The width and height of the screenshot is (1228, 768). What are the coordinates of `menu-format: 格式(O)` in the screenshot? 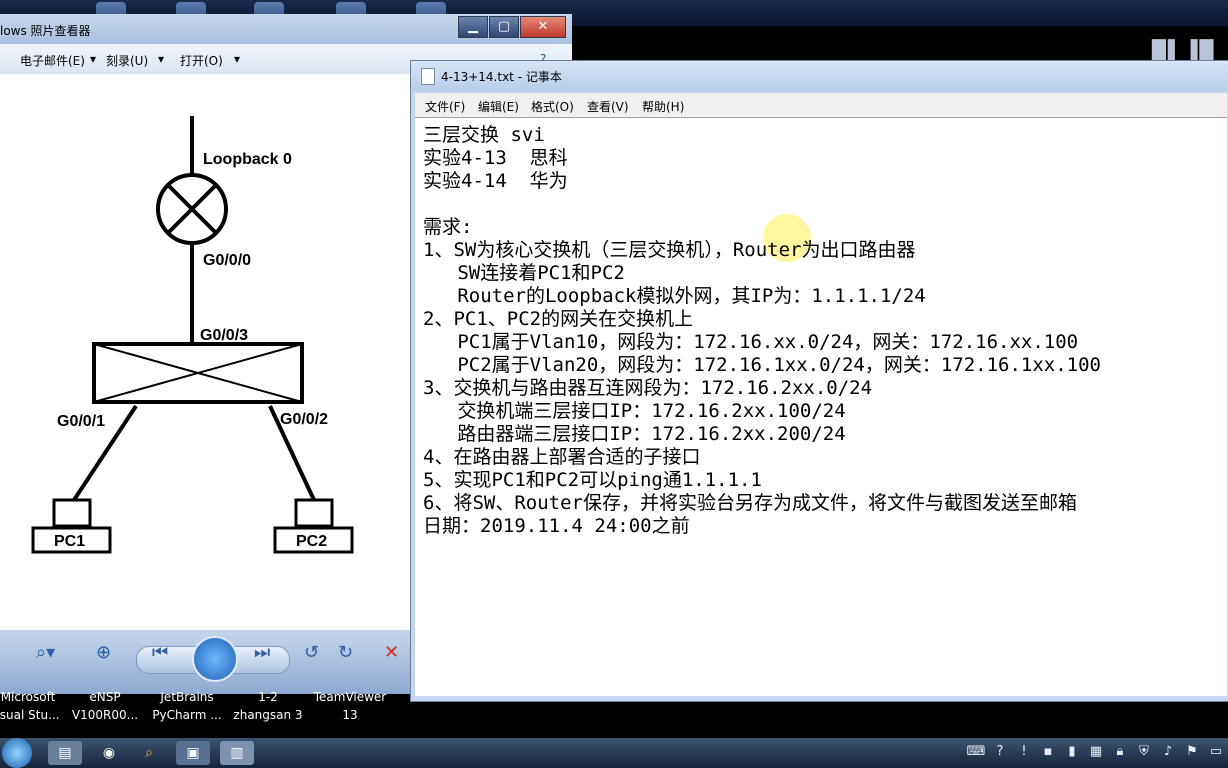 It's located at (552, 106).